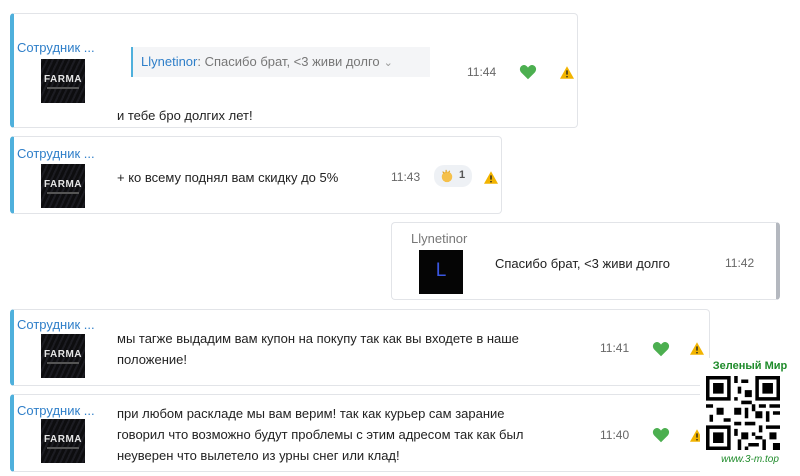  I want to click on author-name: Llynetinor, so click(439, 238).